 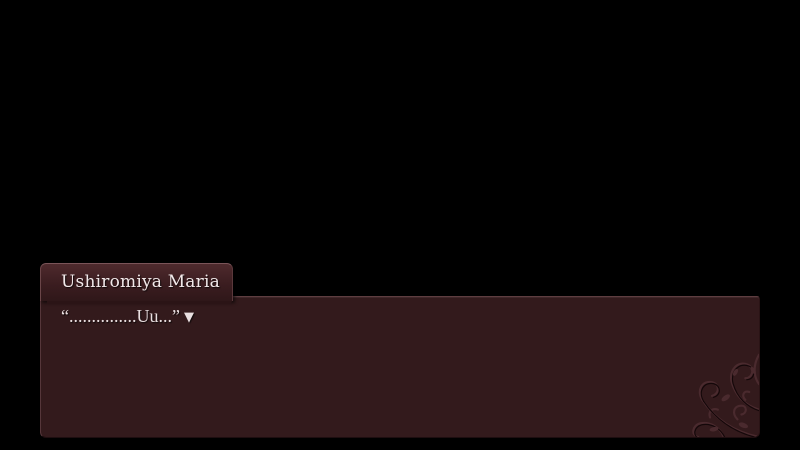 I want to click on dialogue-line: “...............Uu...” ▼, so click(x=127, y=316).